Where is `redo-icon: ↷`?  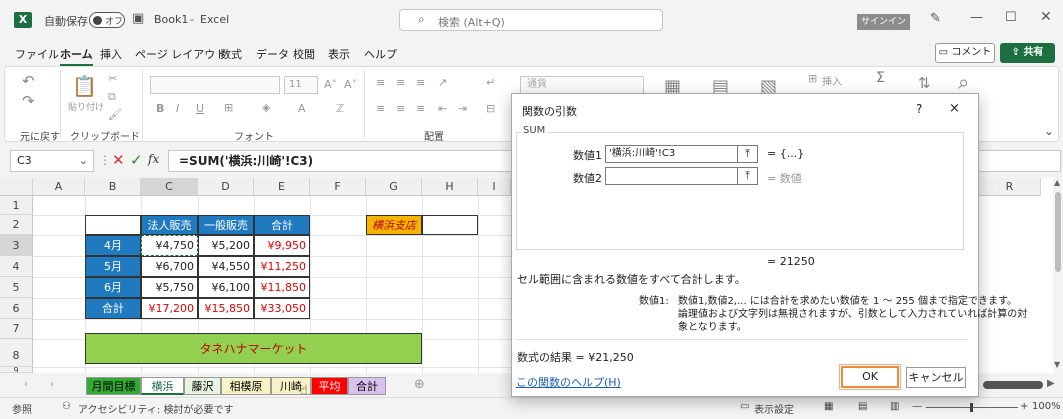 redo-icon: ↷ is located at coordinates (28, 101).